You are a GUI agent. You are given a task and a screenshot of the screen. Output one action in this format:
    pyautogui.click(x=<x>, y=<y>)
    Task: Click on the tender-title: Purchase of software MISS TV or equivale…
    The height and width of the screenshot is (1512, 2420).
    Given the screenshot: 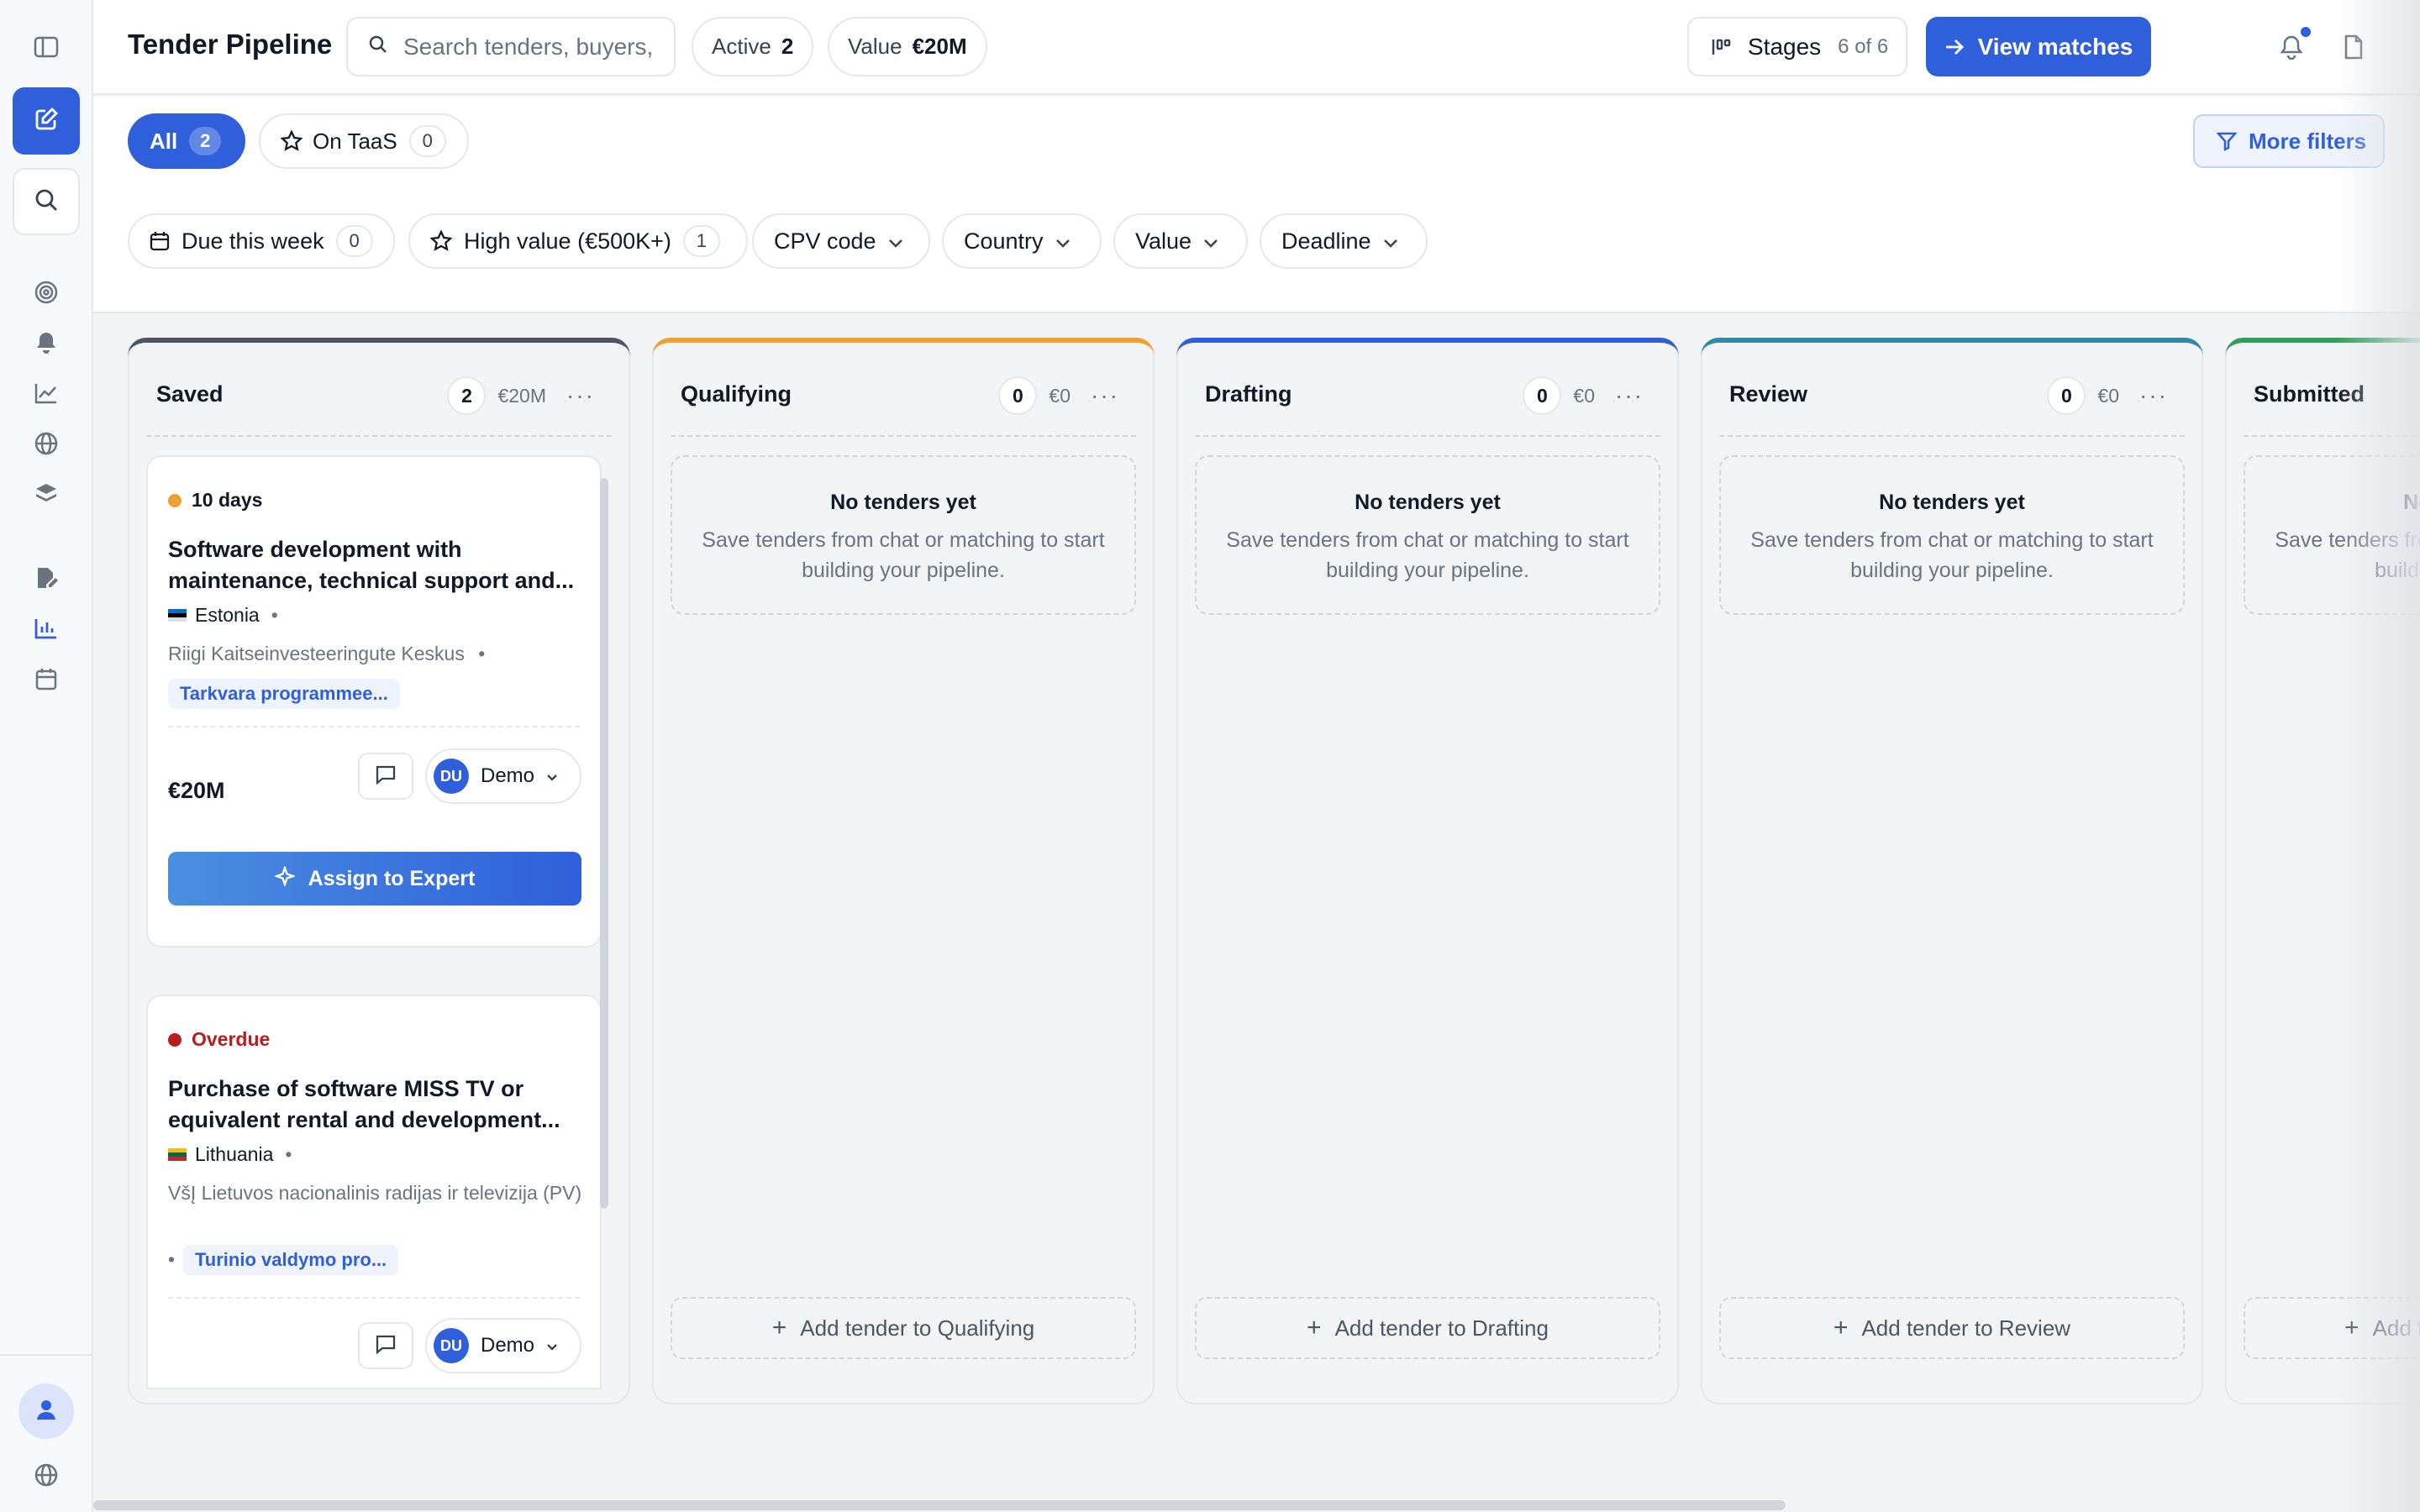 What is the action you would take?
    pyautogui.click(x=378, y=1105)
    